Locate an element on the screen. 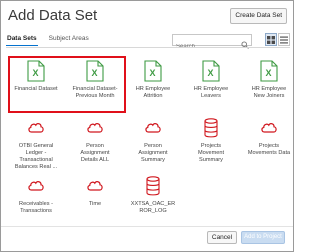  dataset-item: Projects Movements Data is located at coordinates (269, 144).